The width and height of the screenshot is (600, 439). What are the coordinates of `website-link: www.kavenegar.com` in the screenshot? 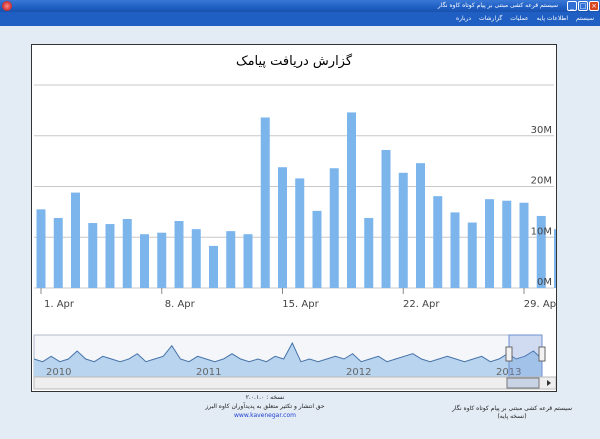 It's located at (265, 415).